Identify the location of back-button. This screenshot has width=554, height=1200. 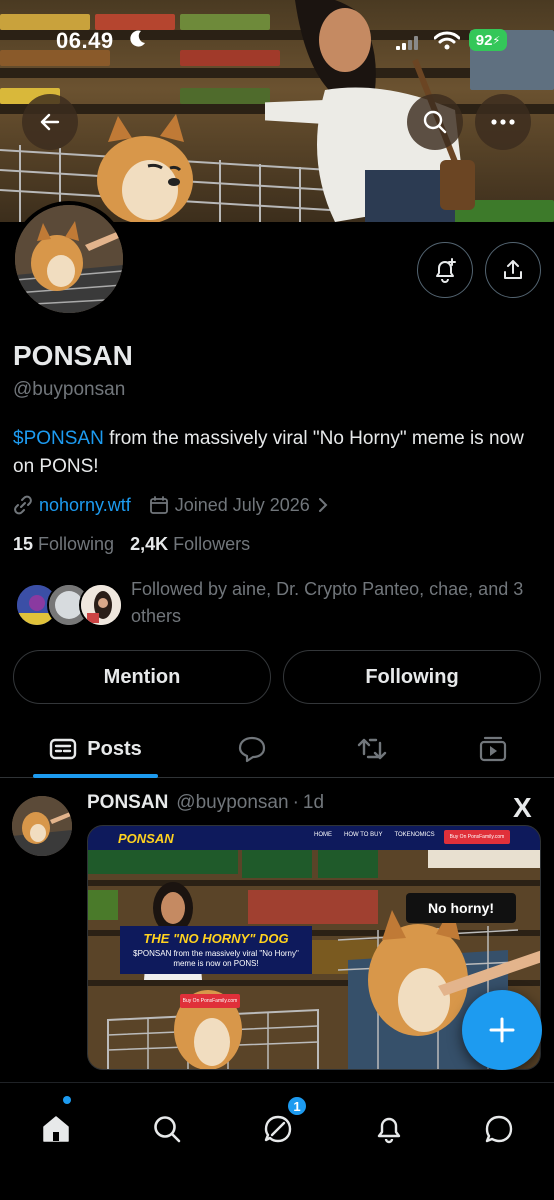
(50, 122).